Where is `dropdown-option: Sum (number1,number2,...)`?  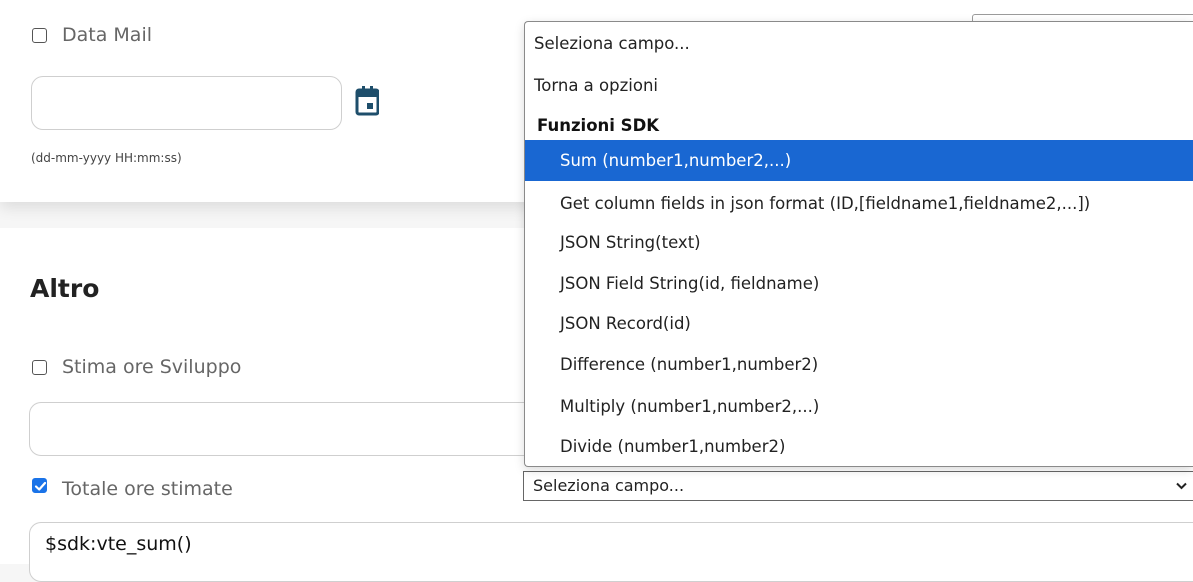
dropdown-option: Sum (number1,number2,...) is located at coordinates (859, 160).